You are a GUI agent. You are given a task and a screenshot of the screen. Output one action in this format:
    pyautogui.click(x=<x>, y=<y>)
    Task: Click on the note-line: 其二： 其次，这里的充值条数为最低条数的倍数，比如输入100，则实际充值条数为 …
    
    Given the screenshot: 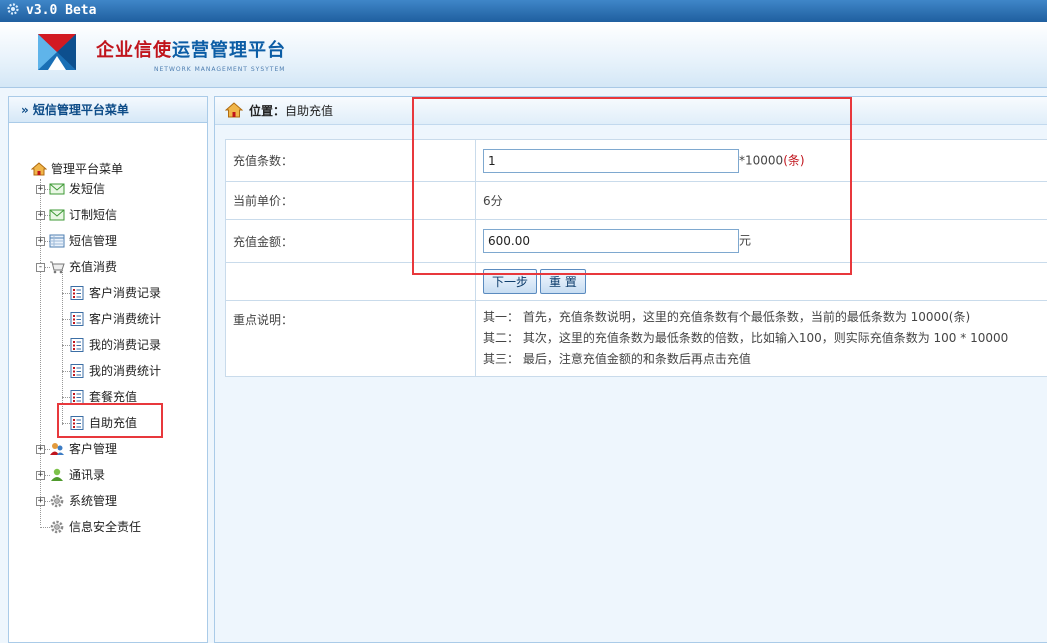 What is the action you would take?
    pyautogui.click(x=746, y=338)
    